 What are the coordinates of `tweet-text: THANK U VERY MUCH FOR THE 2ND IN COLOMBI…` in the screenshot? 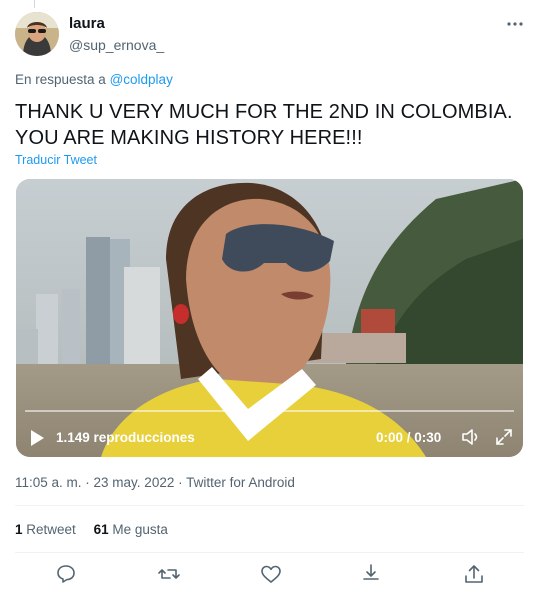 It's located at (270, 125).